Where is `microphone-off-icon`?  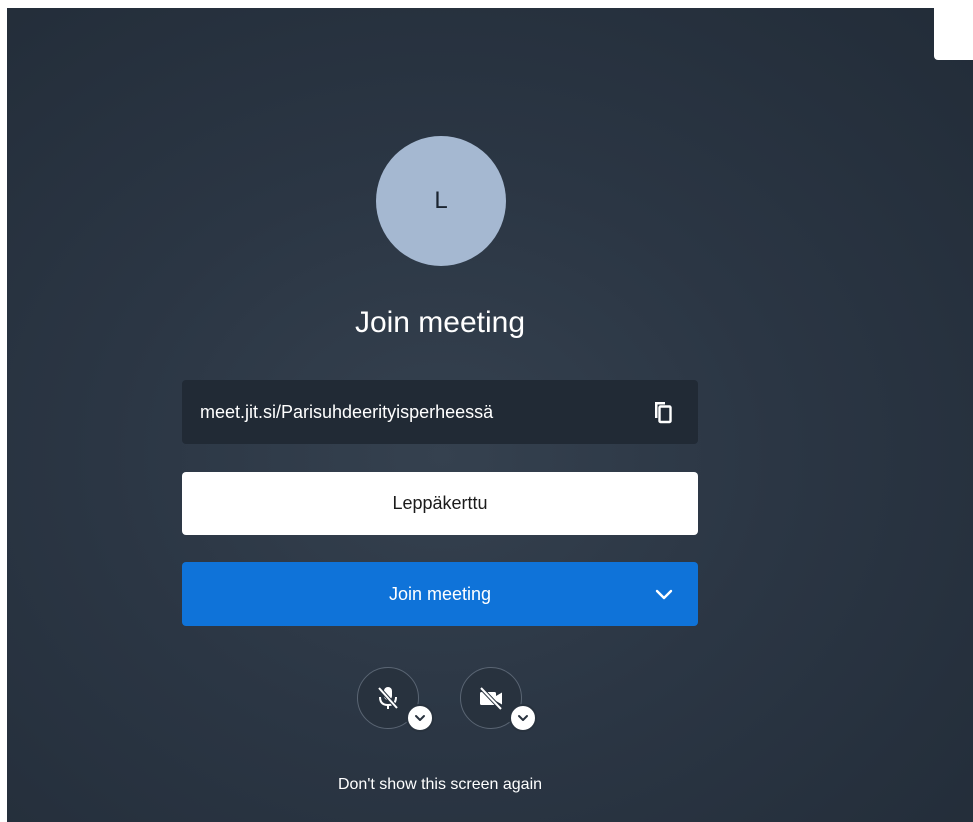 microphone-off-icon is located at coordinates (388, 698).